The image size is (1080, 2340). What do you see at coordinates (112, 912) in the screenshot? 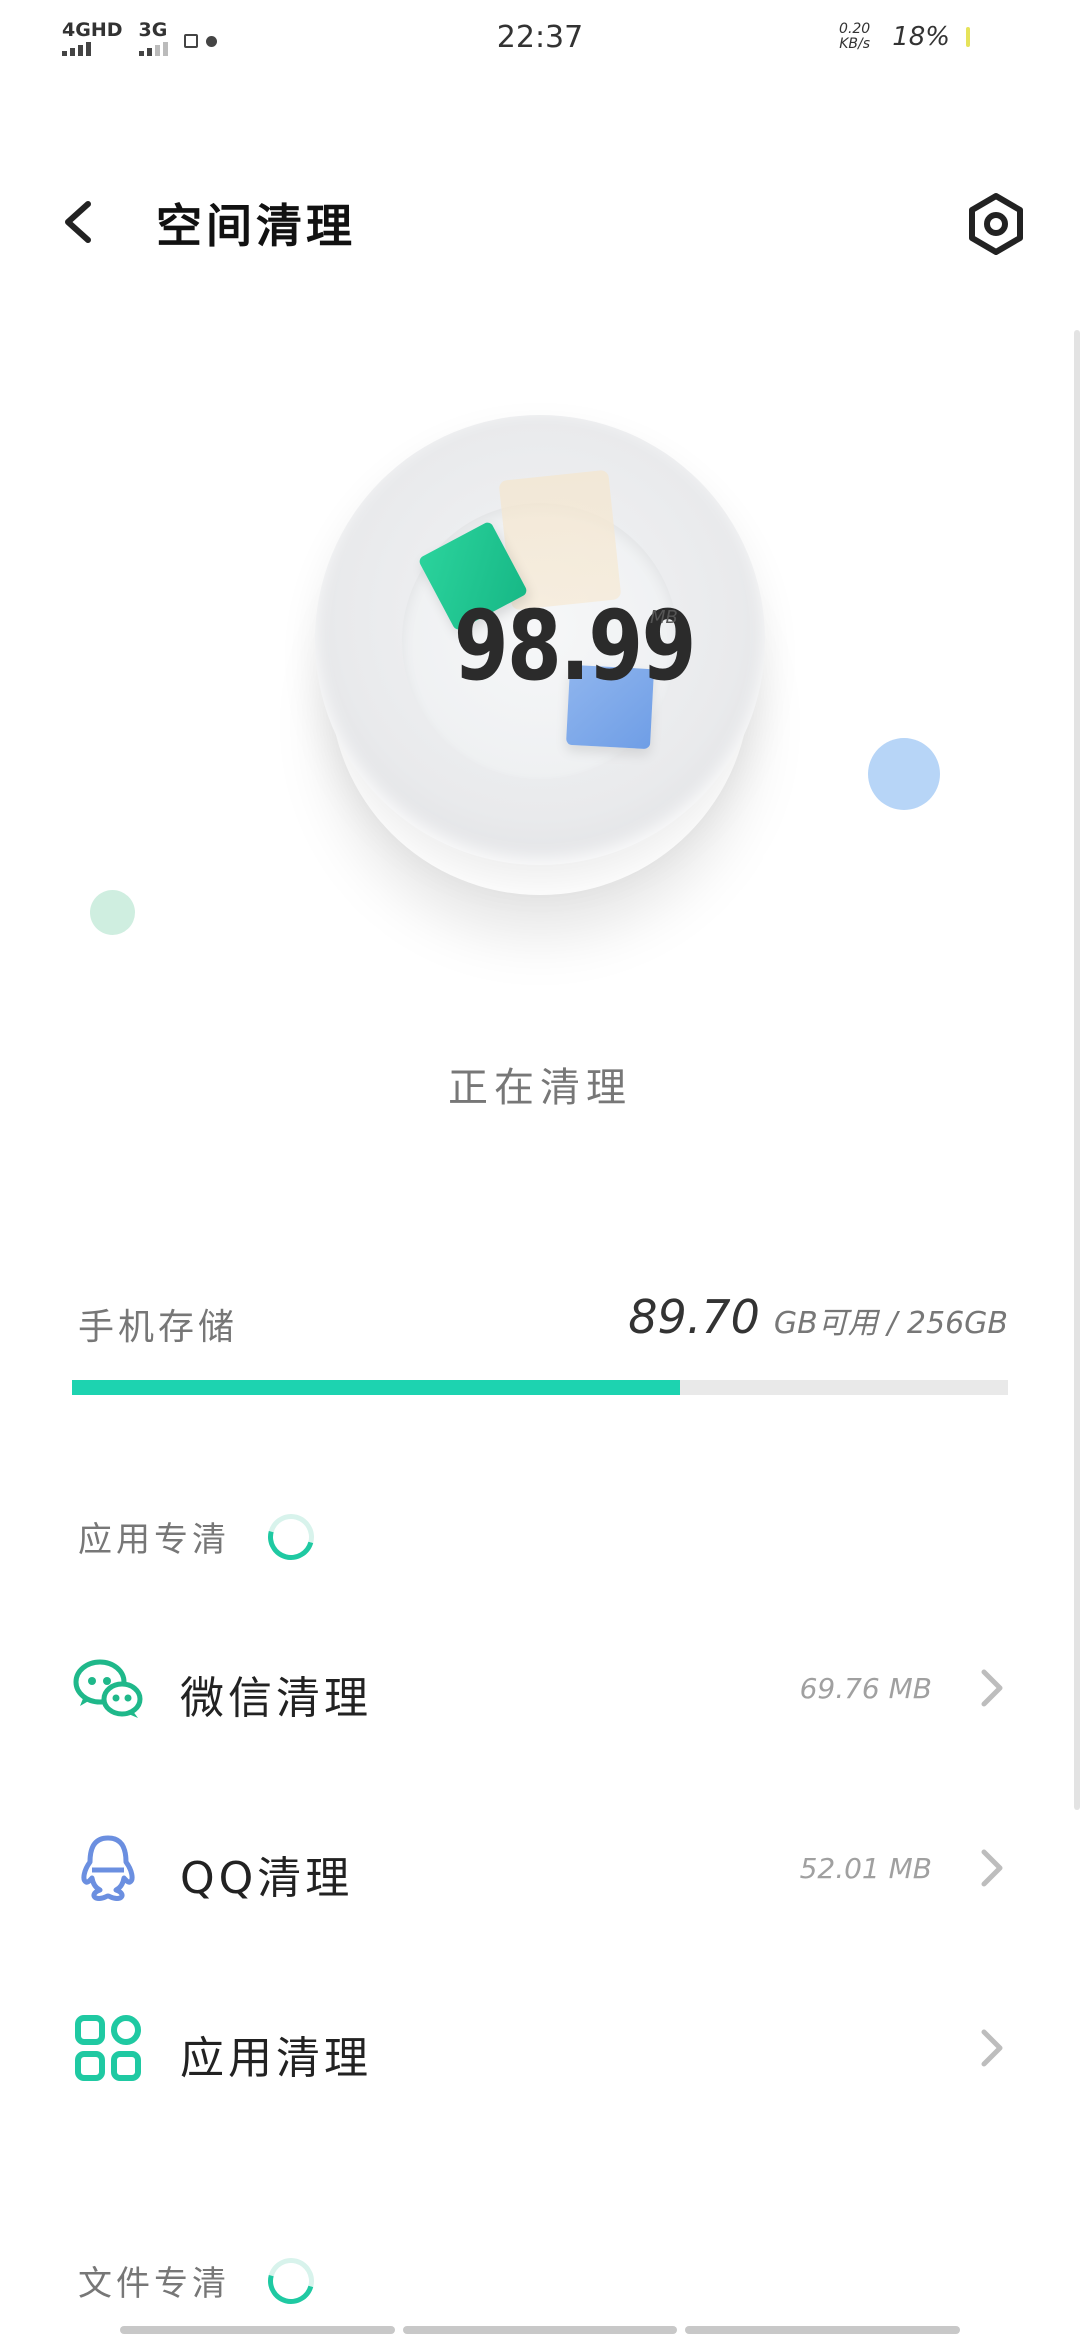
I see `decorative-bubble-green` at bounding box center [112, 912].